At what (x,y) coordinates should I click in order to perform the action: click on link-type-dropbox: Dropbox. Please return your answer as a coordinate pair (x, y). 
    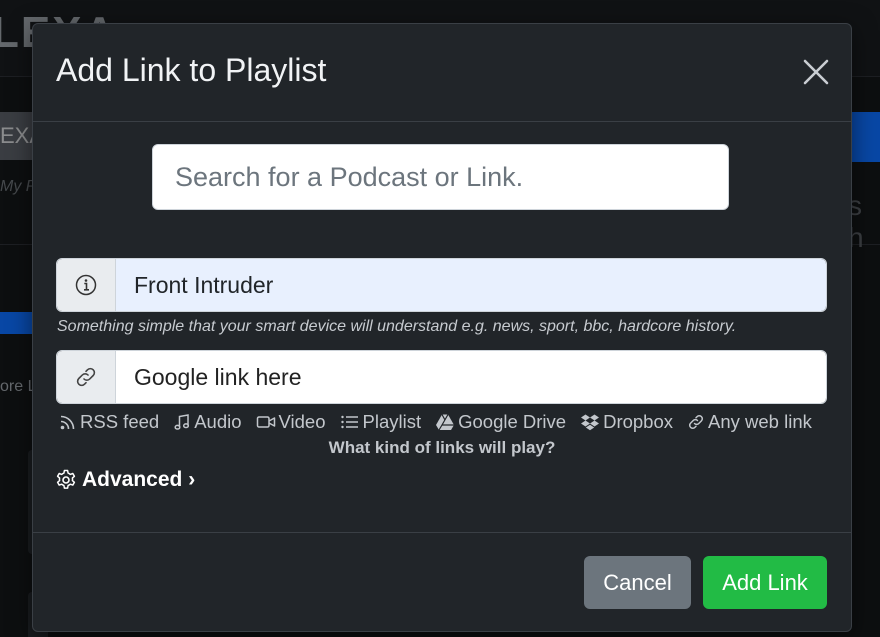
    Looking at the image, I should click on (626, 422).